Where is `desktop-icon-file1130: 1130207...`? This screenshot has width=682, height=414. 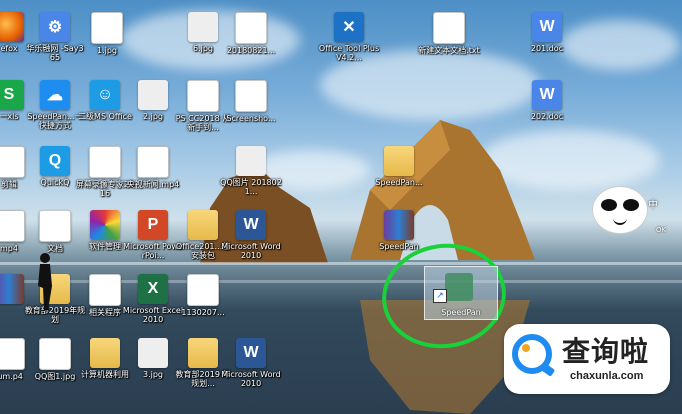 desktop-icon-file1130: 1130207... is located at coordinates (203, 295).